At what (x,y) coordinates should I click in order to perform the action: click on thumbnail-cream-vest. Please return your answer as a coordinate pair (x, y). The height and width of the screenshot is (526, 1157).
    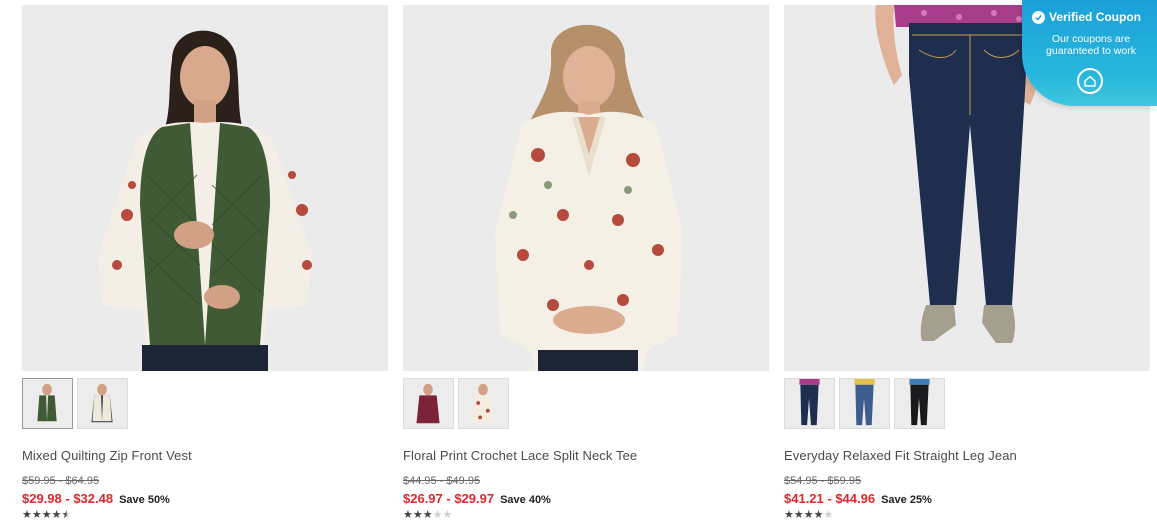
    Looking at the image, I should click on (102, 403).